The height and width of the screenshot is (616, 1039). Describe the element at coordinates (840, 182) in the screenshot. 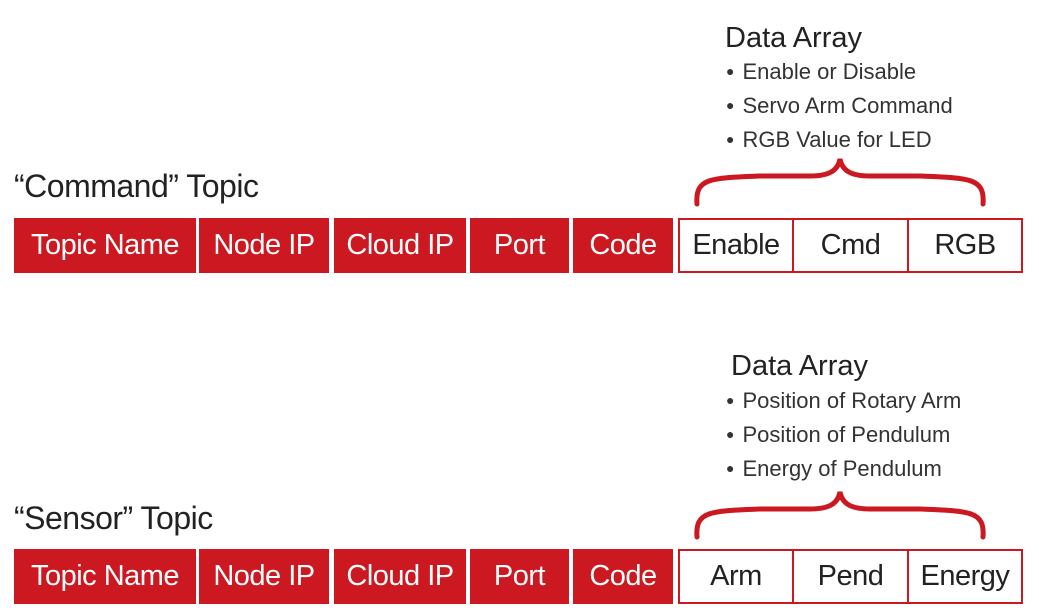

I see `command-brace` at that location.